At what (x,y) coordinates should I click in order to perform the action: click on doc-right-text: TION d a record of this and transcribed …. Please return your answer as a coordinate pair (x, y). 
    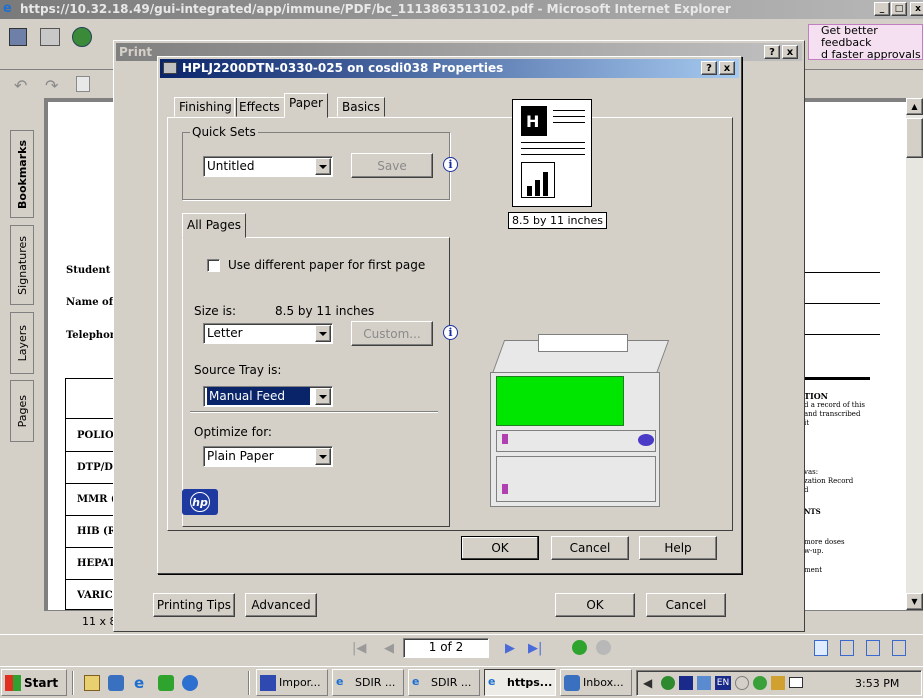
    Looking at the image, I should click on (834, 483).